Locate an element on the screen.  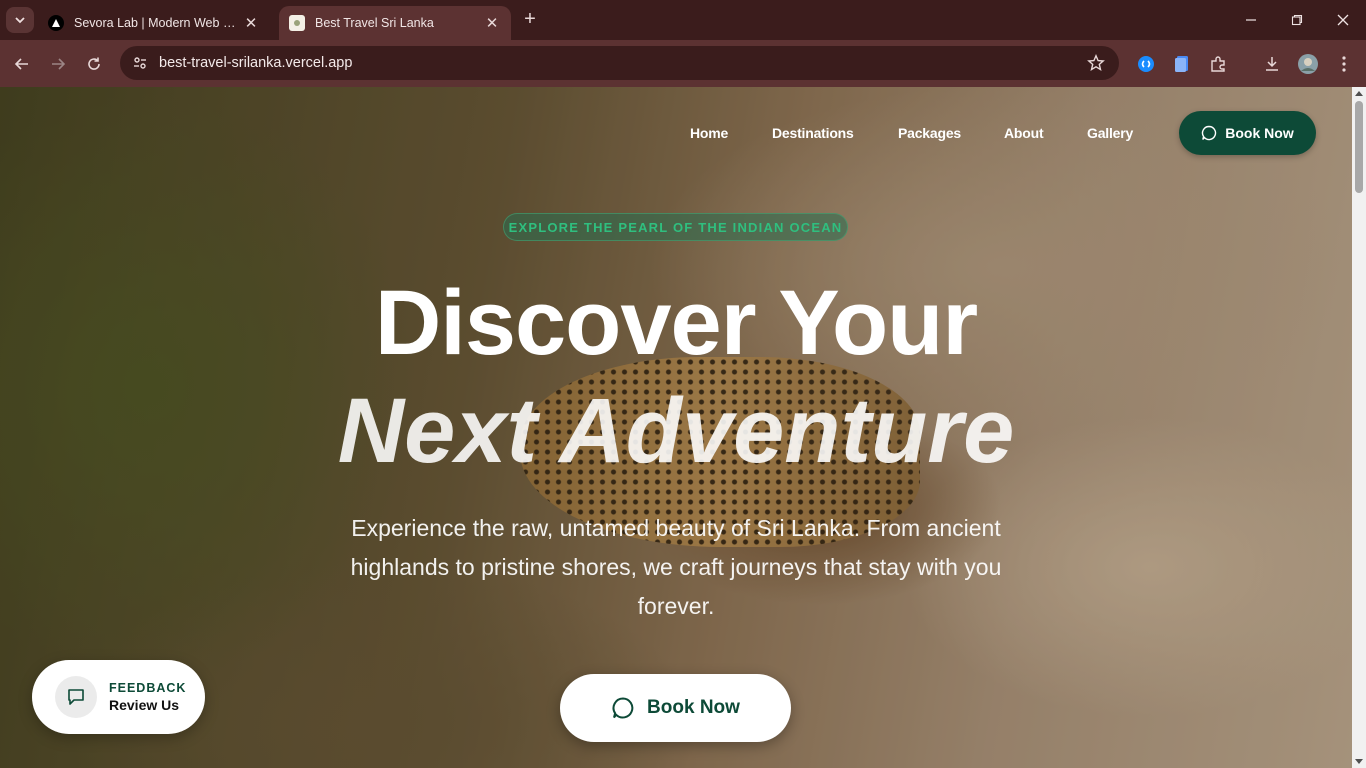
nav-link-gallery: Gallery is located at coordinates (1110, 133).